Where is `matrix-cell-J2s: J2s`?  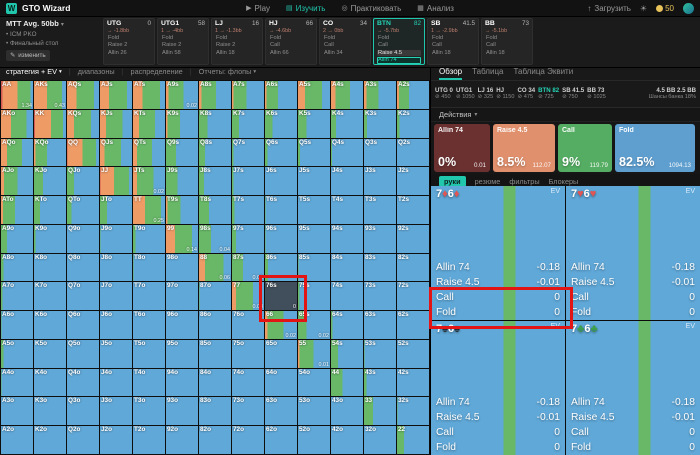
matrix-cell-J2s: J2s is located at coordinates (413, 181).